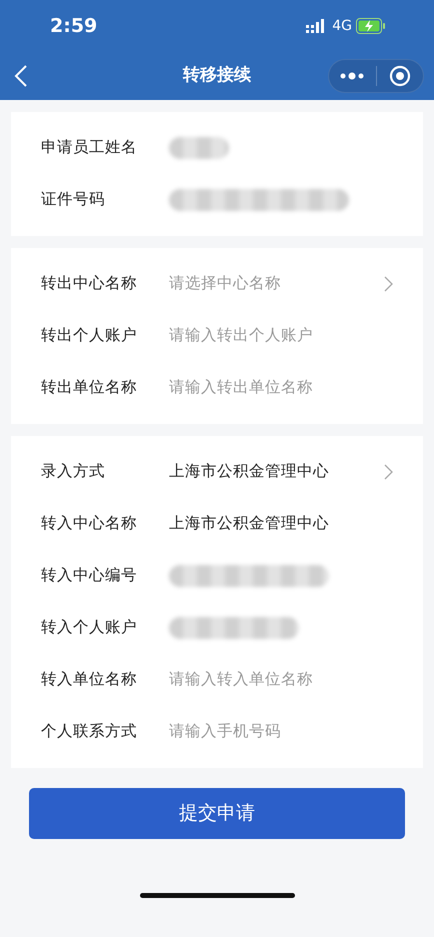  Describe the element at coordinates (89, 523) in the screenshot. I see `field-label: 转入中心名称` at that location.